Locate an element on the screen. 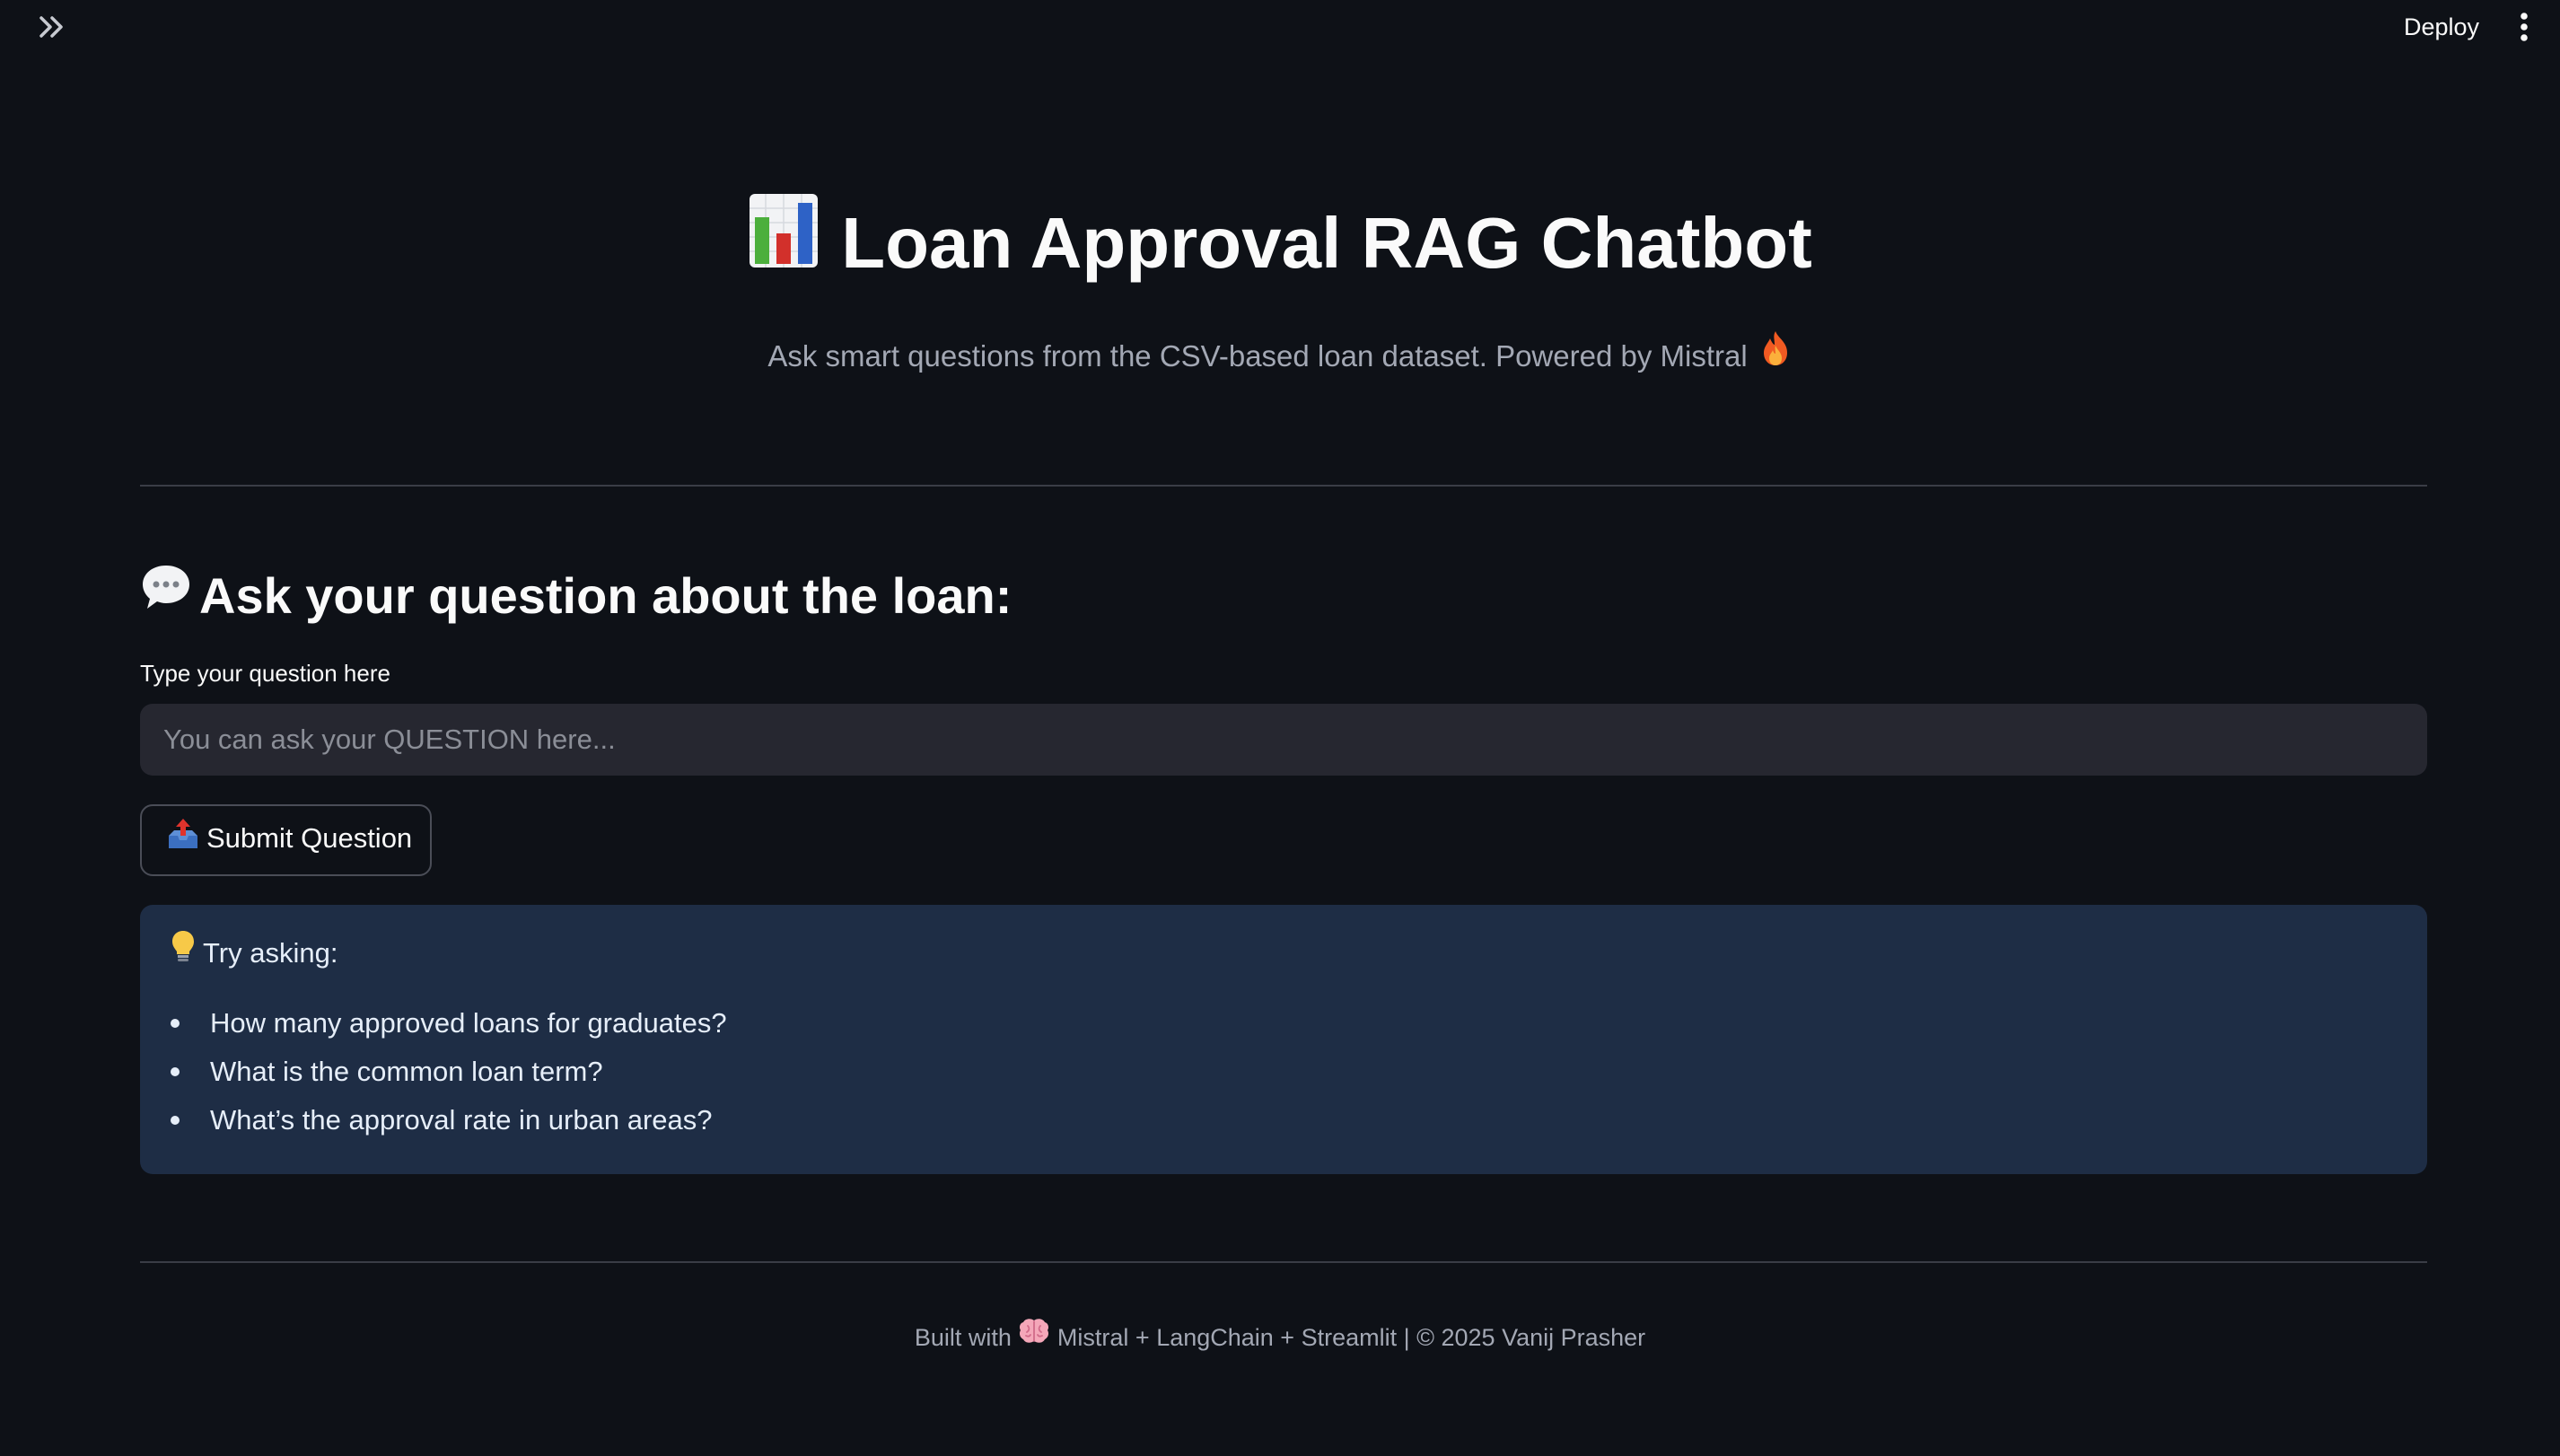  header-divider is located at coordinates (1283, 486).